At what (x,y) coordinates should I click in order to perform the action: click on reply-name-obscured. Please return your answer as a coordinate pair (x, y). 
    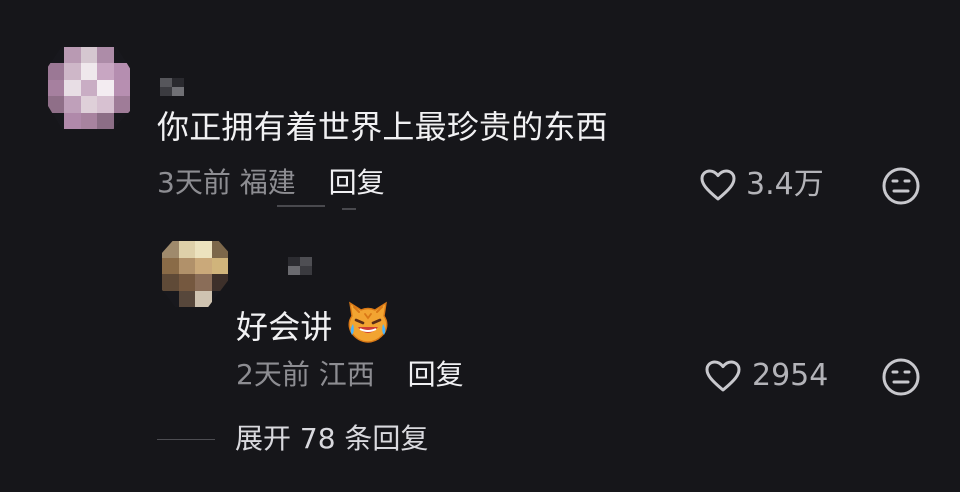
    Looking at the image, I should click on (300, 266).